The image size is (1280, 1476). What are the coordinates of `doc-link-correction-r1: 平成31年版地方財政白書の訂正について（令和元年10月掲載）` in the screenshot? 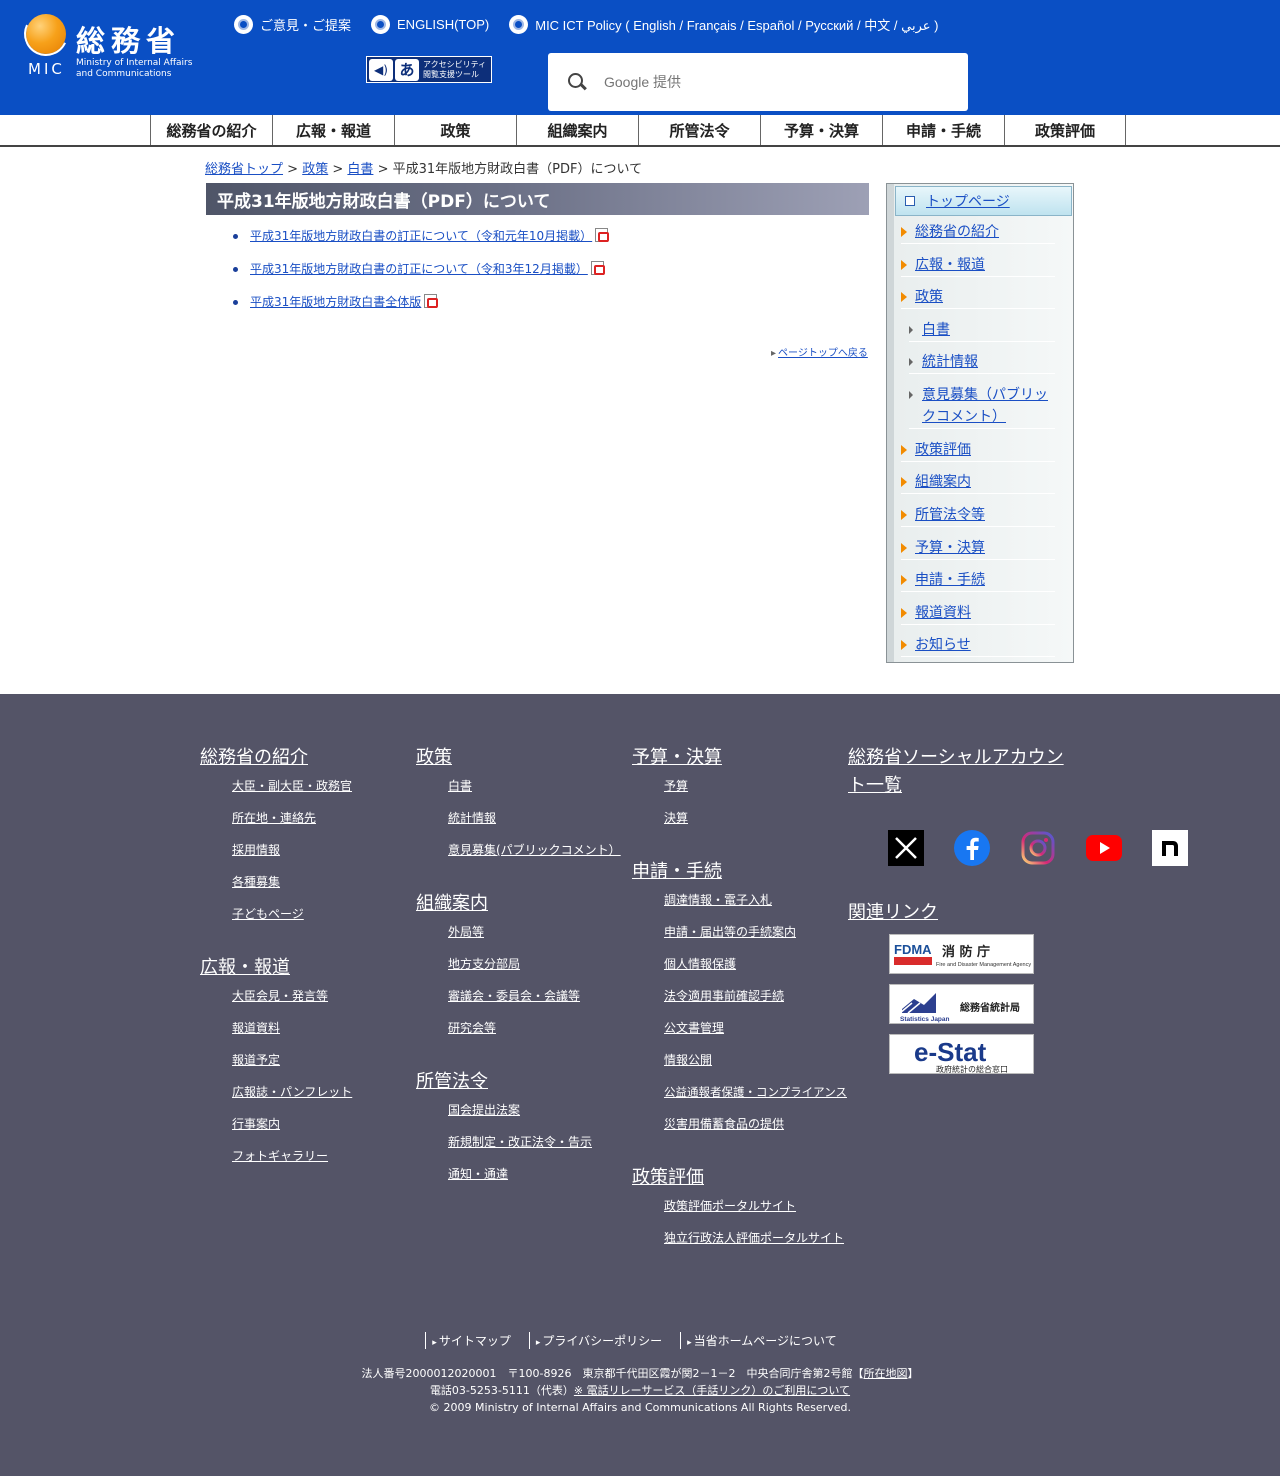 It's located at (421, 236).